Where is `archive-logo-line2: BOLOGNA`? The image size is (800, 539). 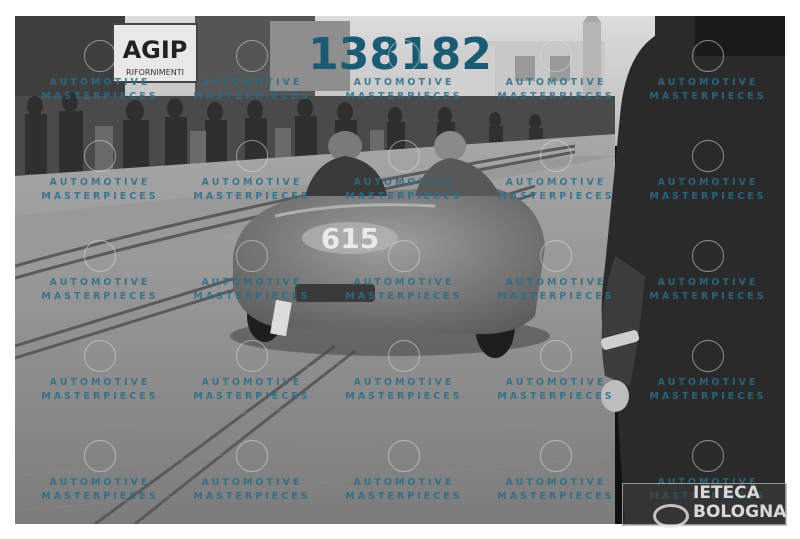 archive-logo-line2: BOLOGNA is located at coordinates (740, 512).